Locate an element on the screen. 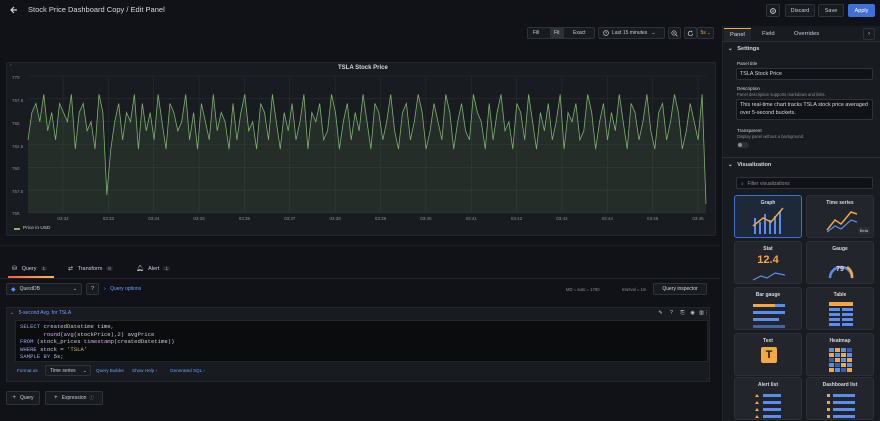 The width and height of the screenshot is (880, 421). refresh-interval-picker: 5s ⌄ is located at coordinates (705, 33).